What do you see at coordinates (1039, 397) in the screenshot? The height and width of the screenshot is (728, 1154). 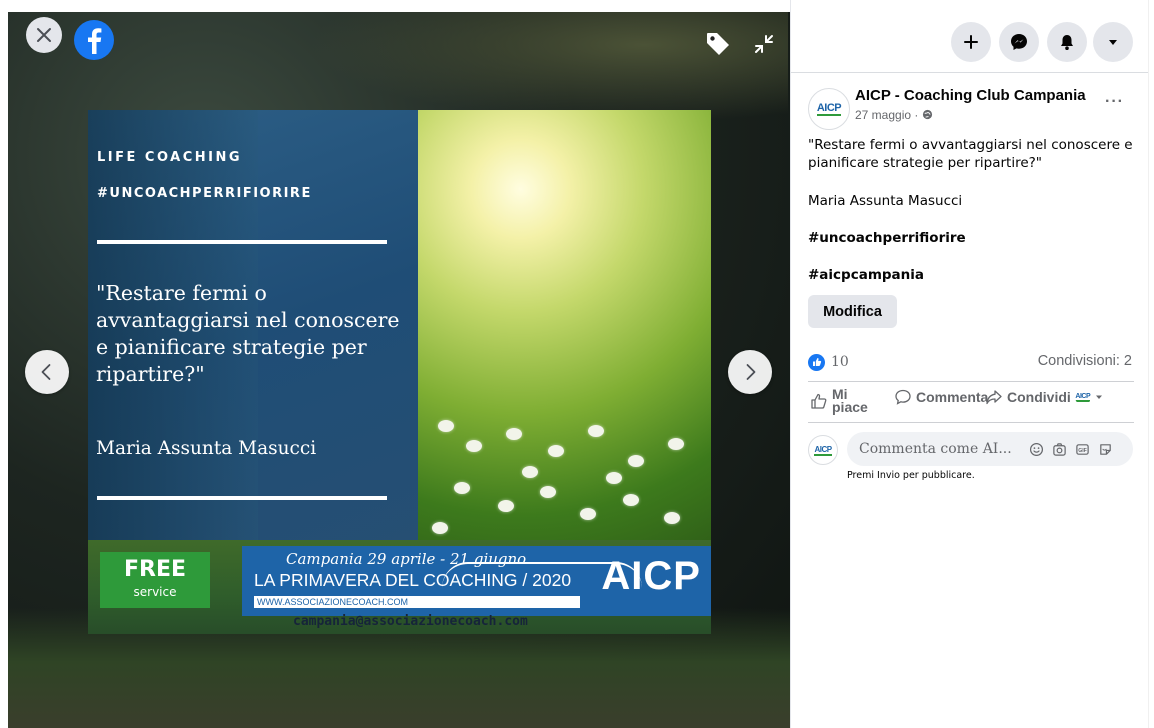 I see `share-label: Condividi` at bounding box center [1039, 397].